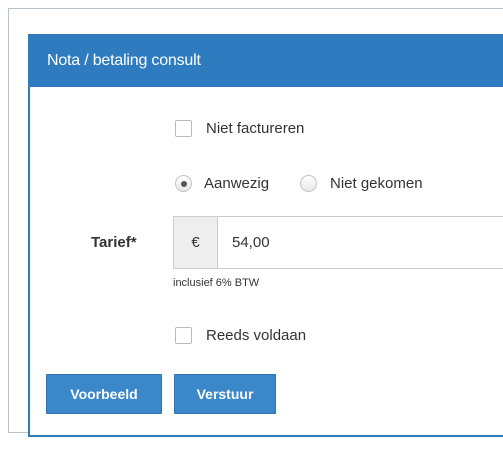  Describe the element at coordinates (183, 128) in the screenshot. I see `niet-factureren-checkbox` at that location.